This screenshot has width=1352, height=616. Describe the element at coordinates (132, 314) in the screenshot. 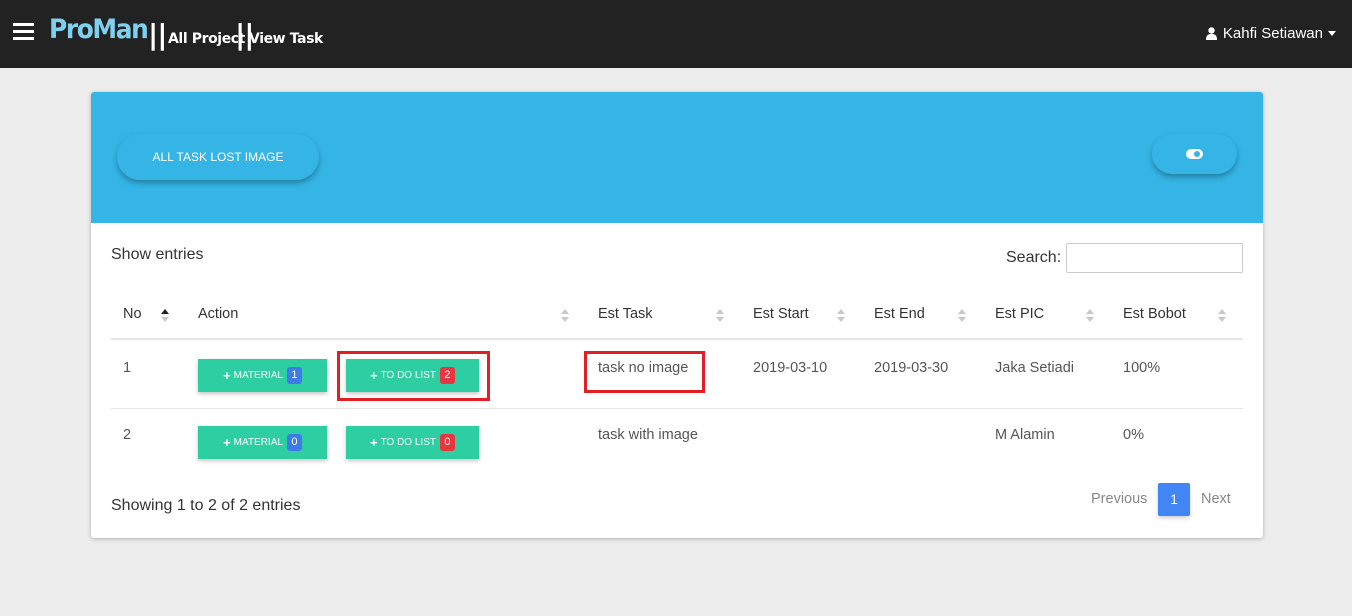

I see `column-header-no: No` at that location.